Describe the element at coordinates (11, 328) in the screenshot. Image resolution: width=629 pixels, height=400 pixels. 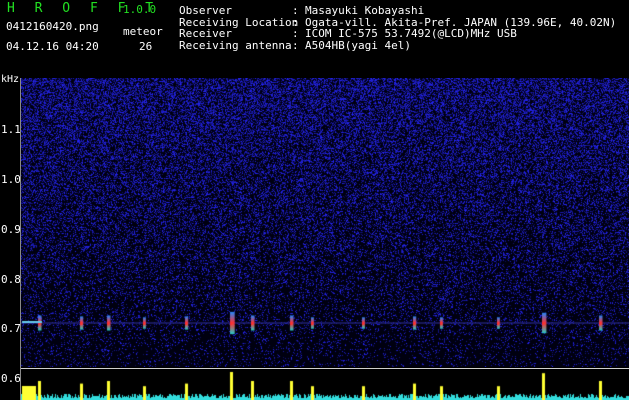
I see `freq-tick: 0.7` at that location.